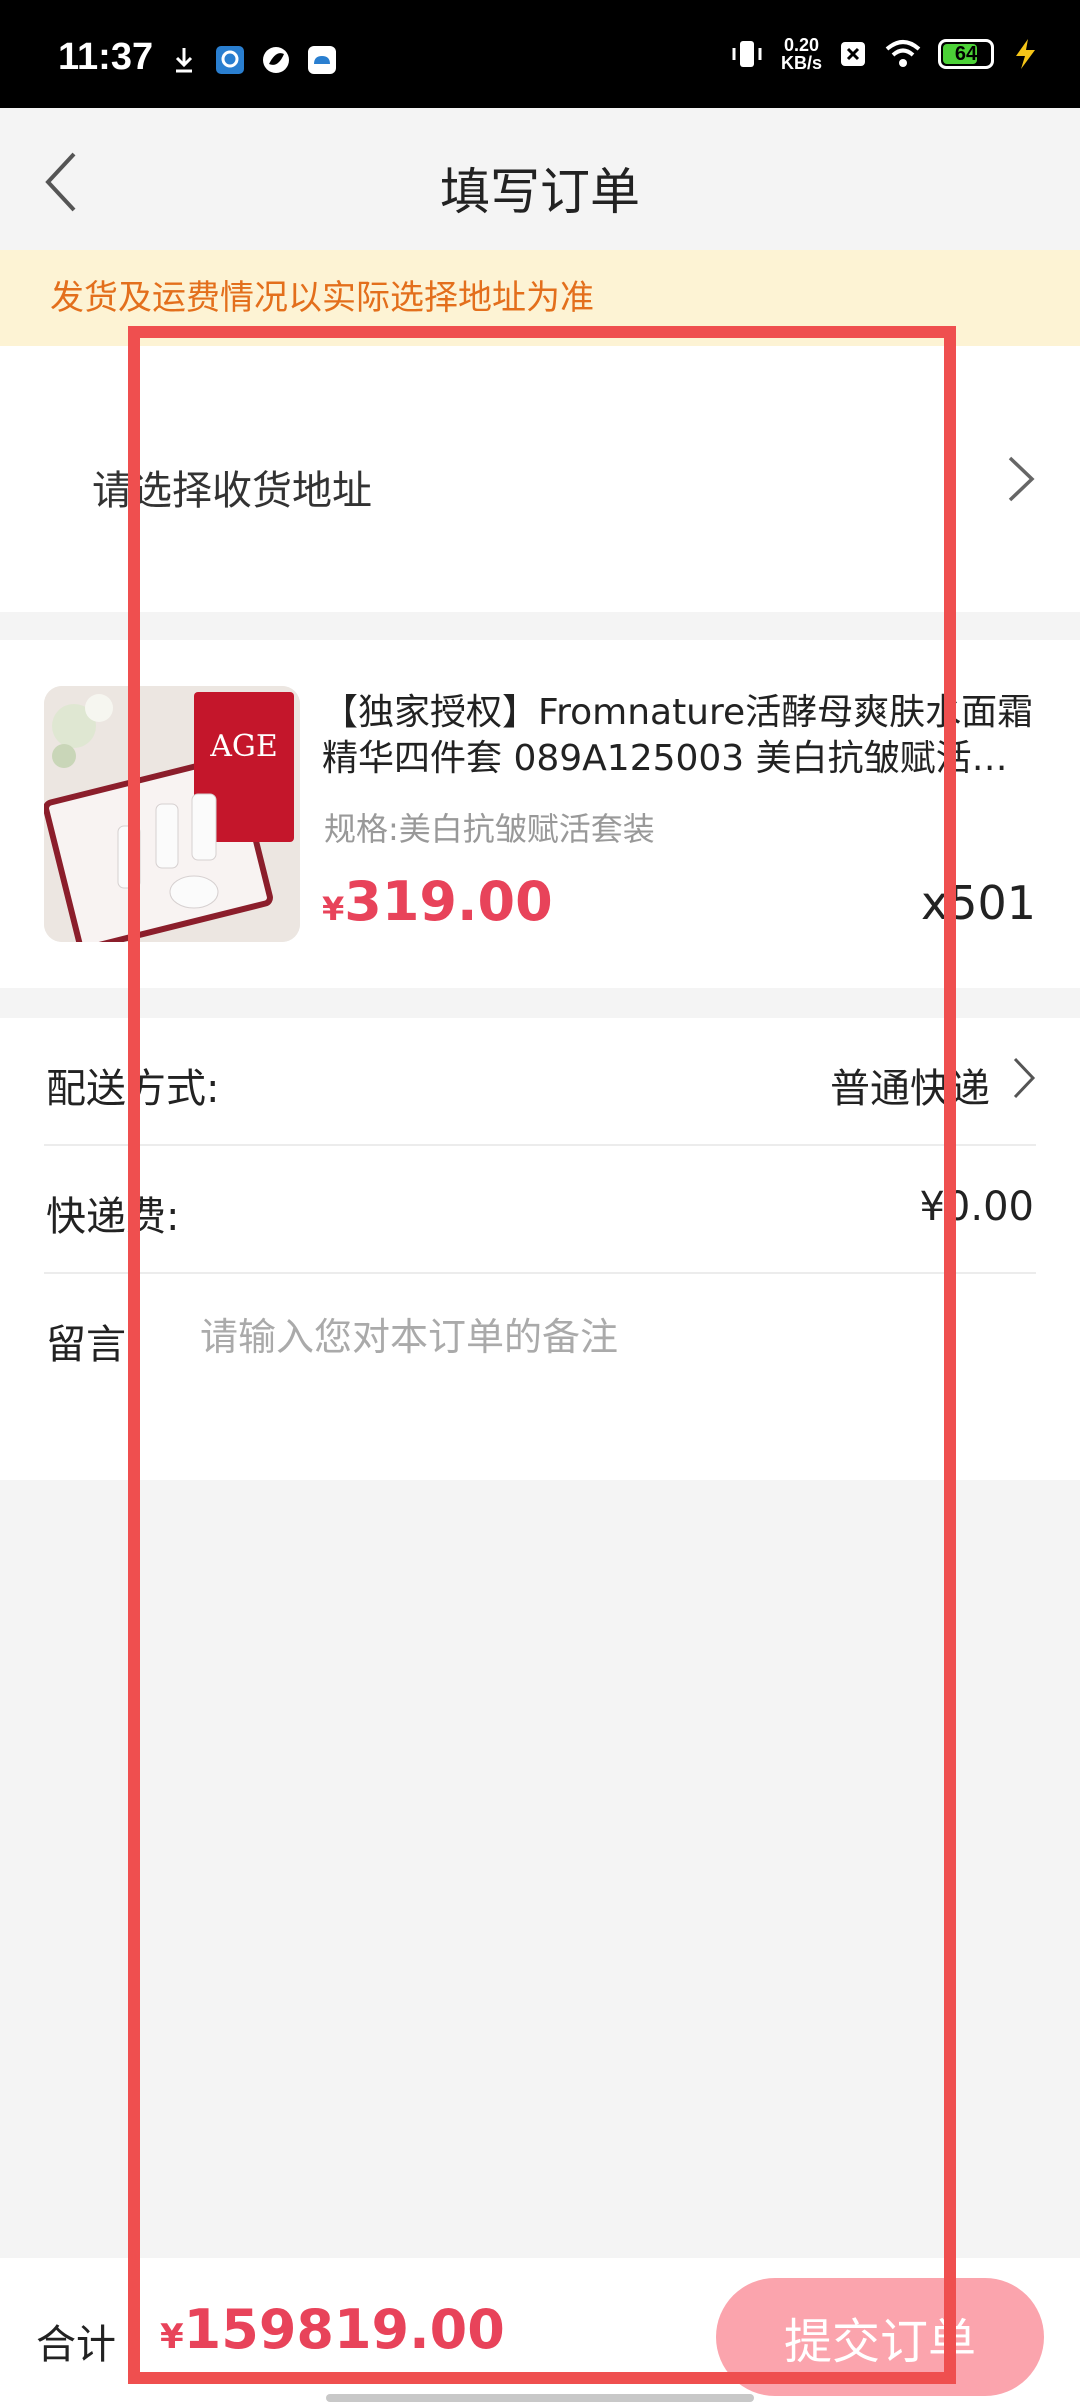 The image size is (1080, 2408). Describe the element at coordinates (903, 53) in the screenshot. I see `wifi-icon` at that location.